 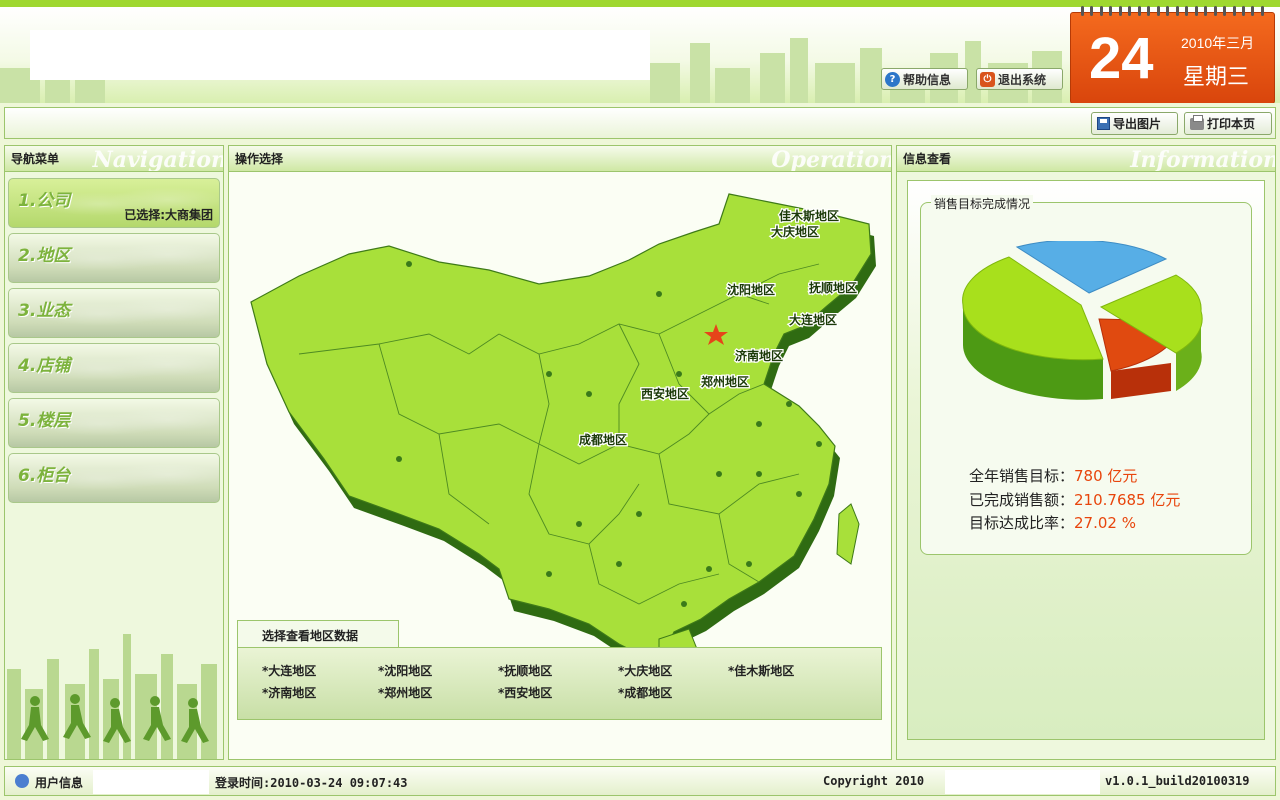 I want to click on nav-item-company: 1.公司 已选择:大商集团, so click(x=114, y=203).